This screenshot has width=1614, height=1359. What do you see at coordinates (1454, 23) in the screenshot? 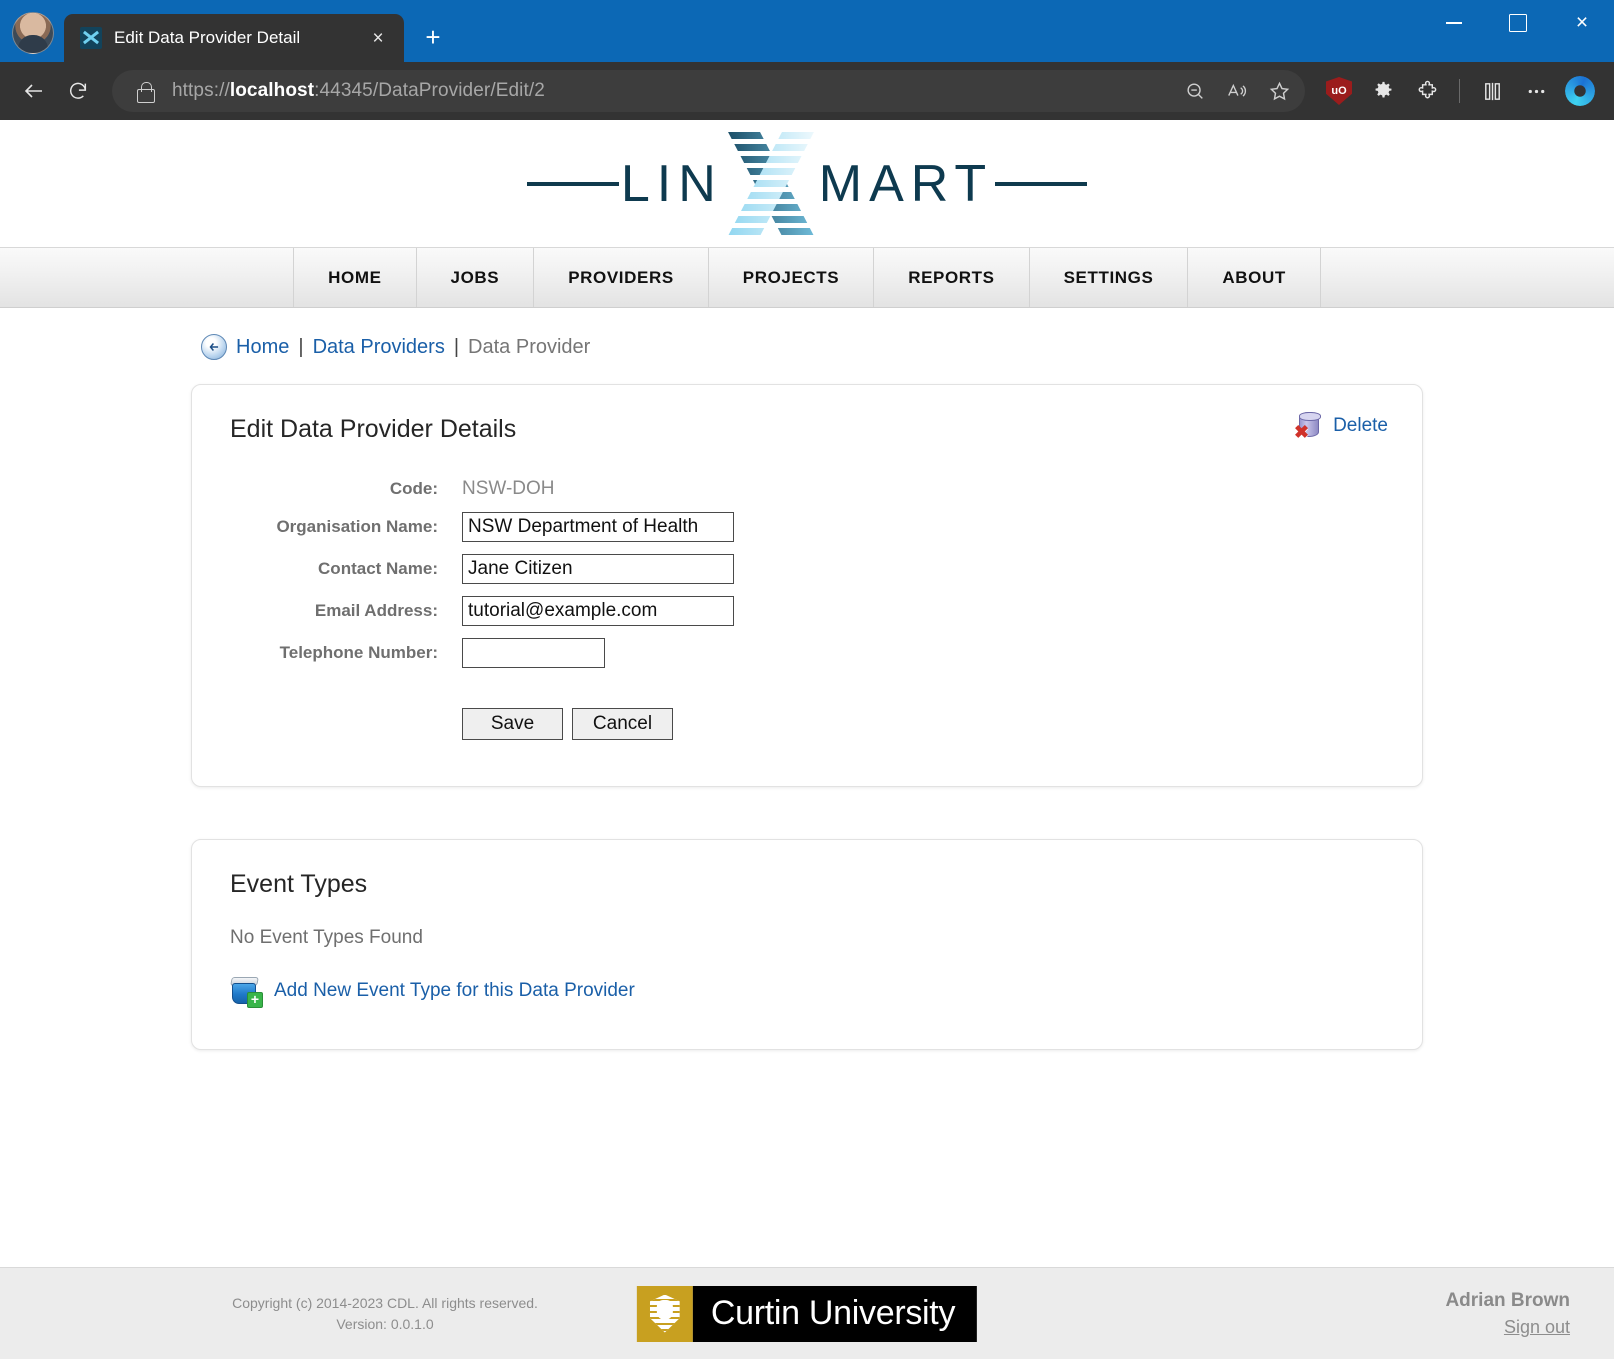
I see `minimize-button` at bounding box center [1454, 23].